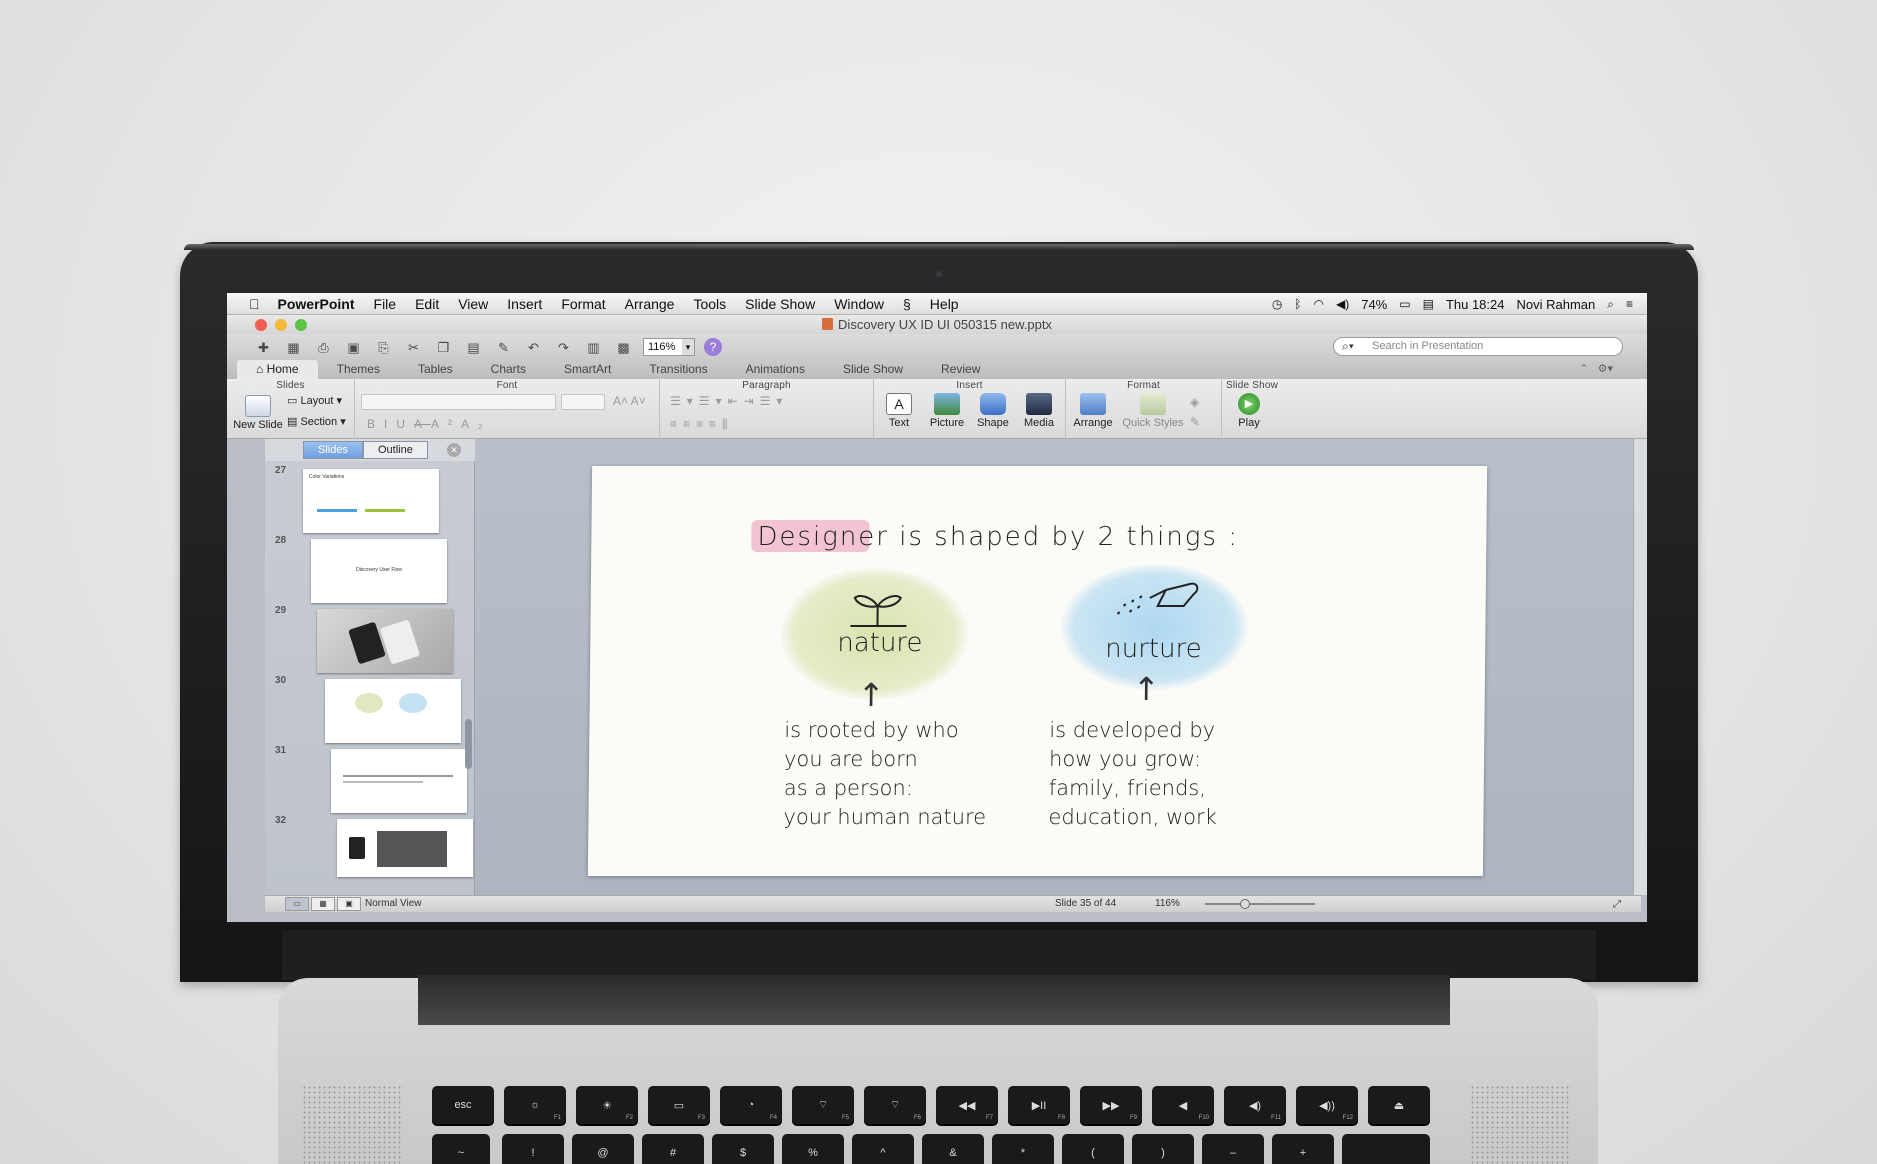  Describe the element at coordinates (673, 1149) in the screenshot. I see `key-3: #` at that location.